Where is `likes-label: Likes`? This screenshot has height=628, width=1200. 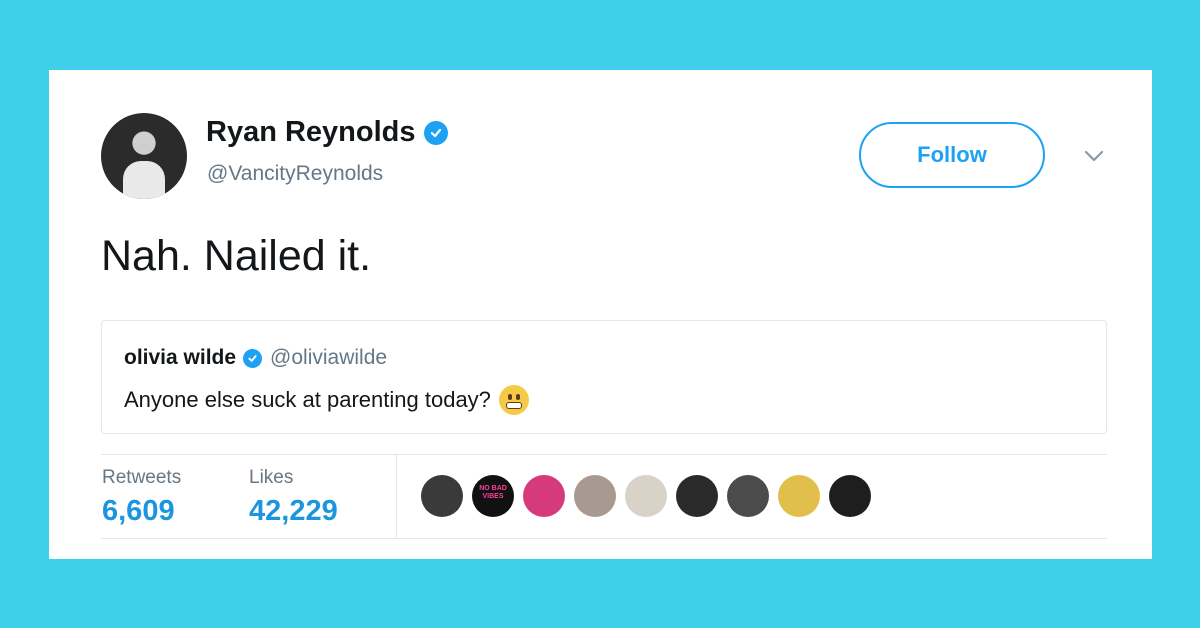 likes-label: Likes is located at coordinates (271, 477).